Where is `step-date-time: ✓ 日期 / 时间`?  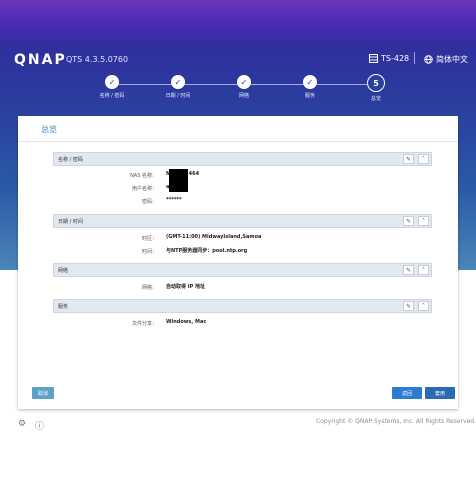
step-date-time: ✓ 日期 / 时间 is located at coordinates (178, 87).